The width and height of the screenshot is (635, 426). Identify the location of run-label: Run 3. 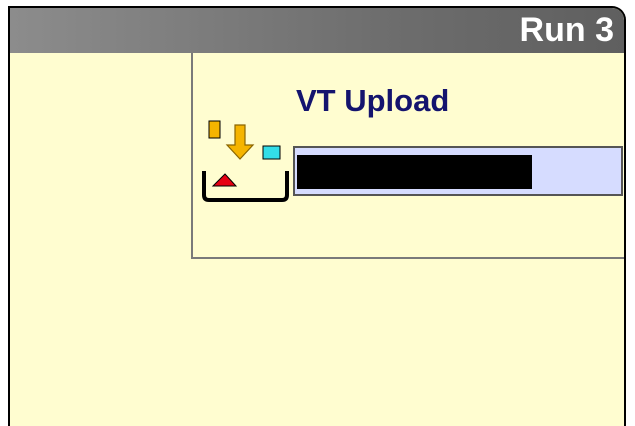
(566, 30).